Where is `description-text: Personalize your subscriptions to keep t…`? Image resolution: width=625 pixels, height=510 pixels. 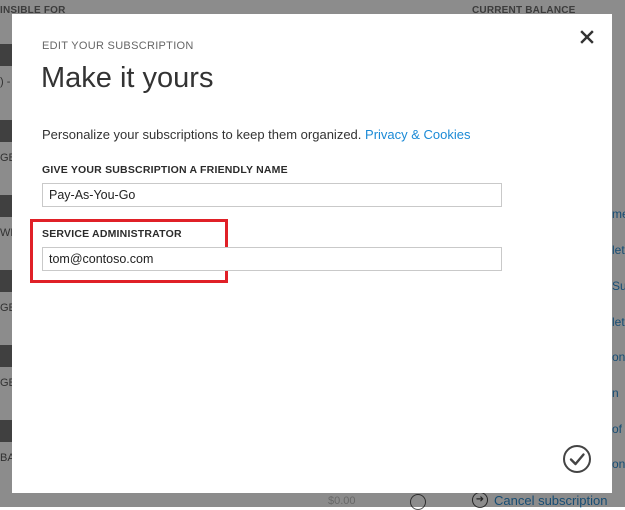
description-text: Personalize your subscriptions to keep t… is located at coordinates (202, 134).